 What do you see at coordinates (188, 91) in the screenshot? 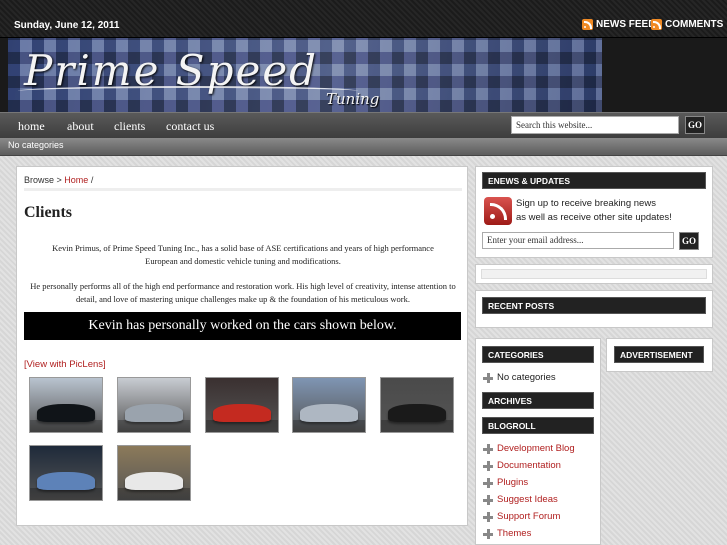
I see `logo-swoosh` at bounding box center [188, 91].